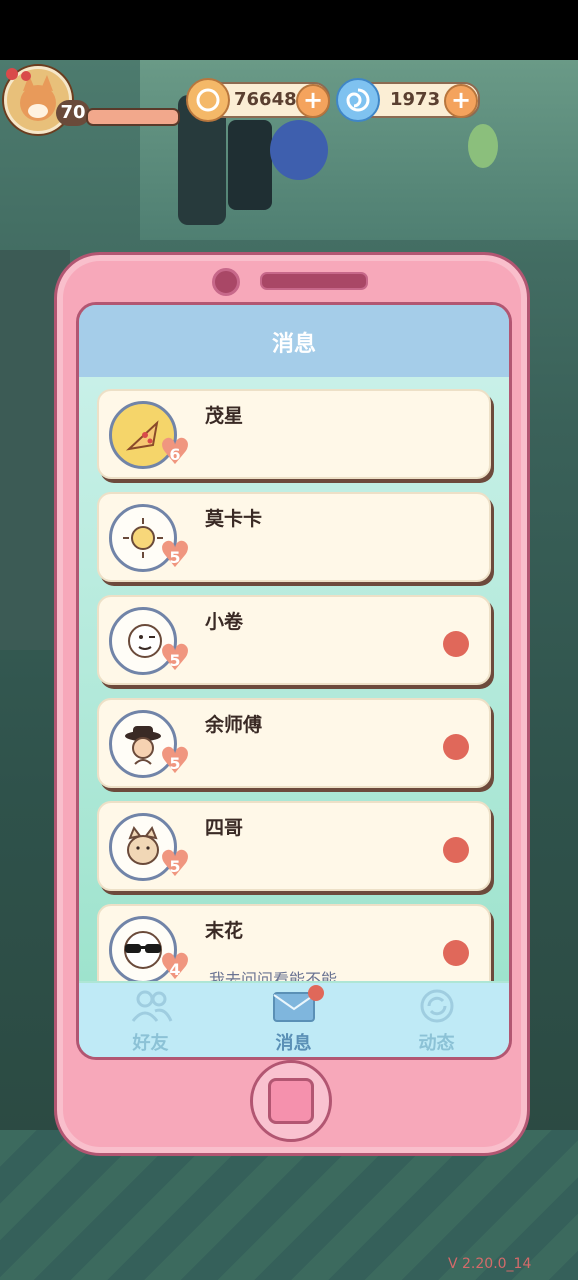 The image size is (578, 1280). I want to click on message-item: ♥ 5 余师傅, so click(294, 743).